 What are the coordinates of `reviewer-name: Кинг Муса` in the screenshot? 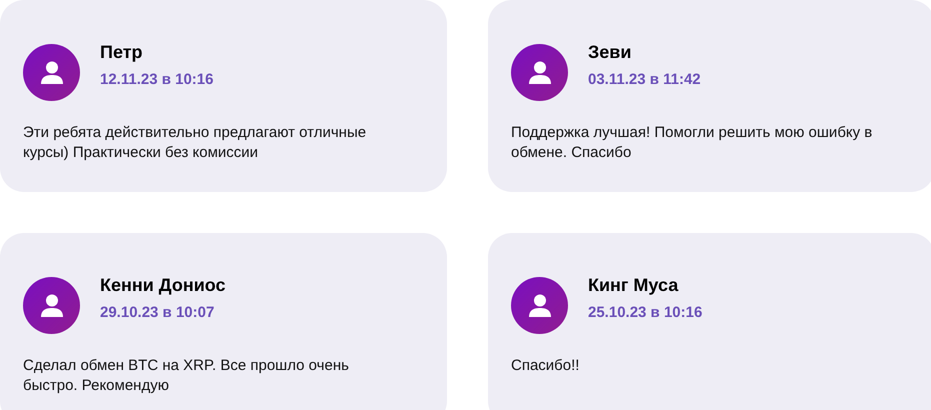 It's located at (634, 285).